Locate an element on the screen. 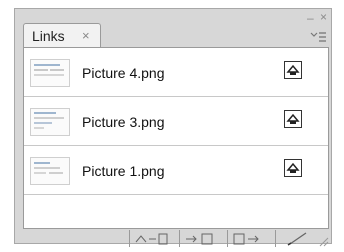 The width and height of the screenshot is (344, 252). link-filename: Picture 3.png is located at coordinates (123, 122).